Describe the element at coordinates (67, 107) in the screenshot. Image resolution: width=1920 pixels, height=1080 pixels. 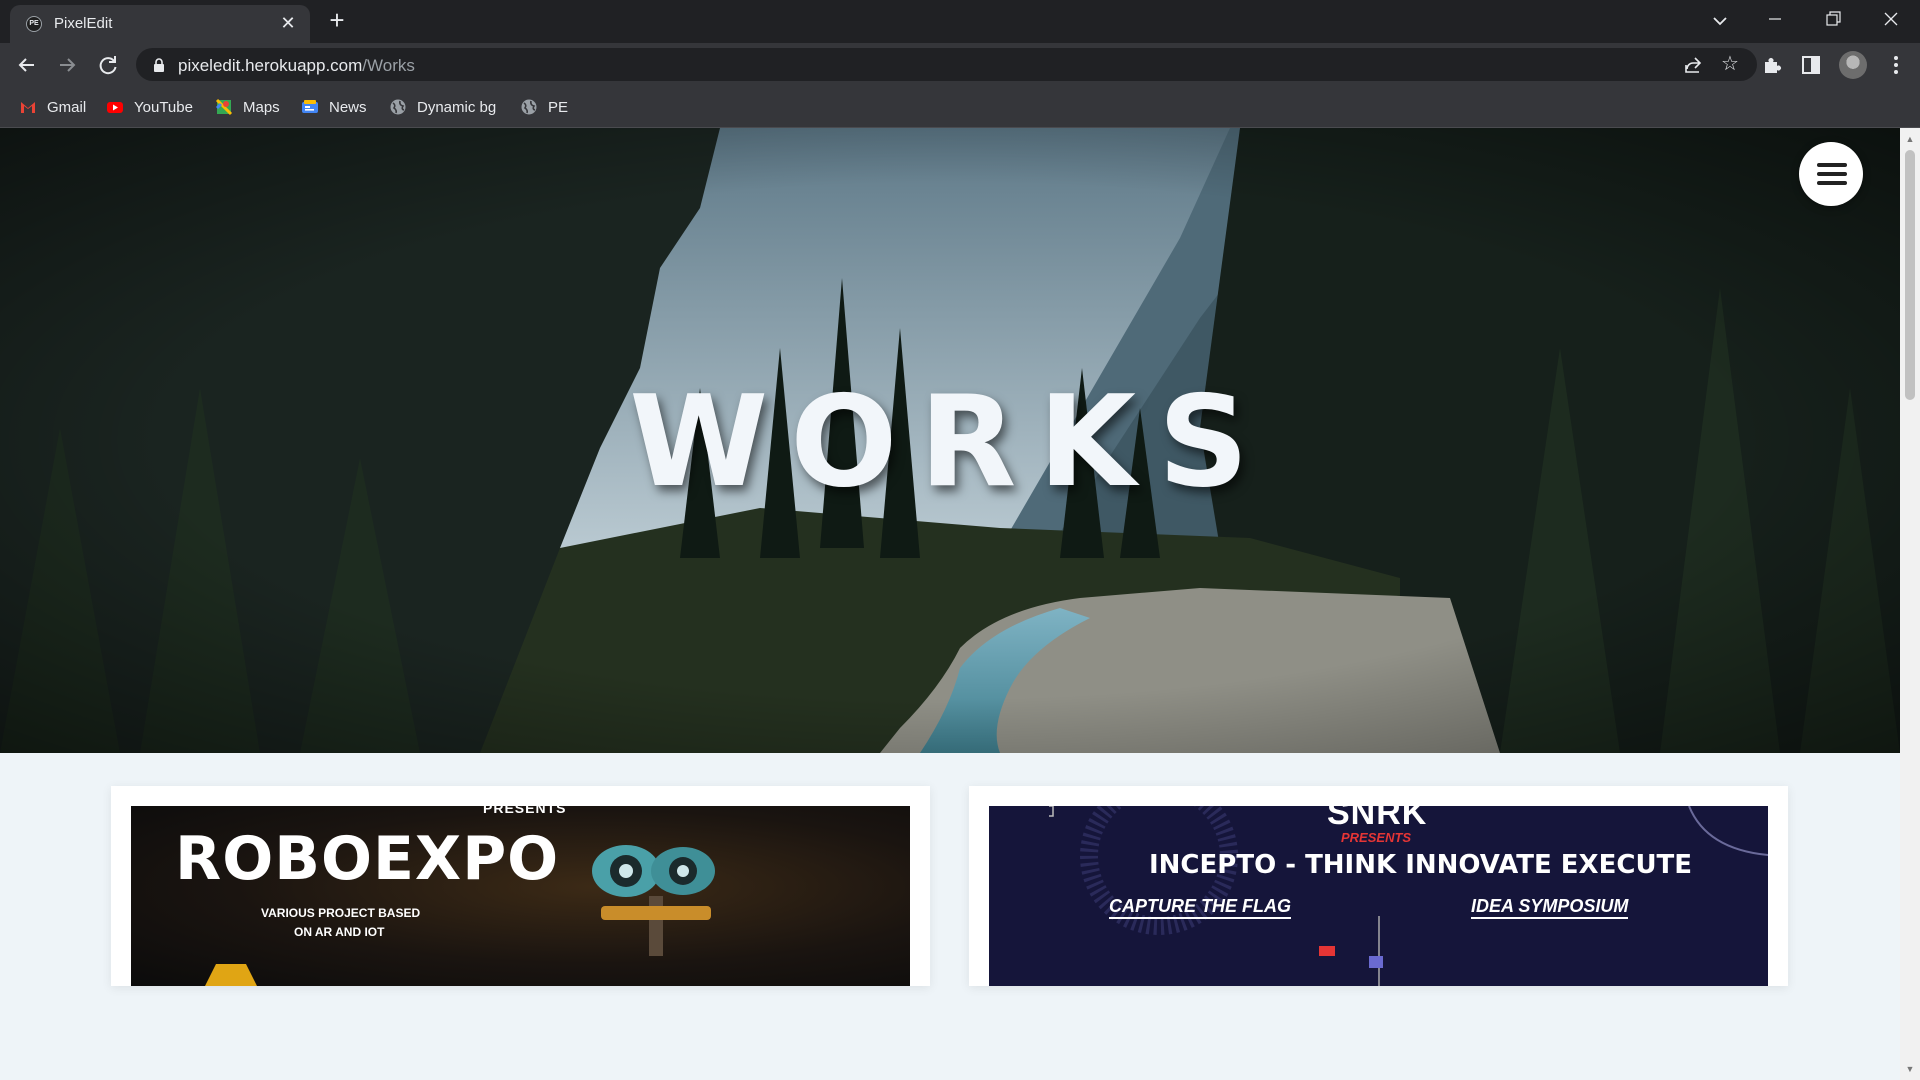
I see `bookmark-label: Gmail` at that location.